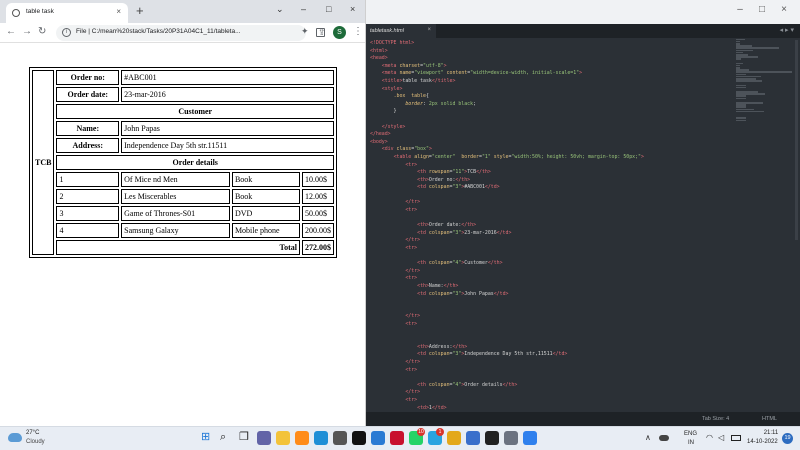 The image size is (800, 450). I want to click on close-window-button: ×, so click(352, 9).